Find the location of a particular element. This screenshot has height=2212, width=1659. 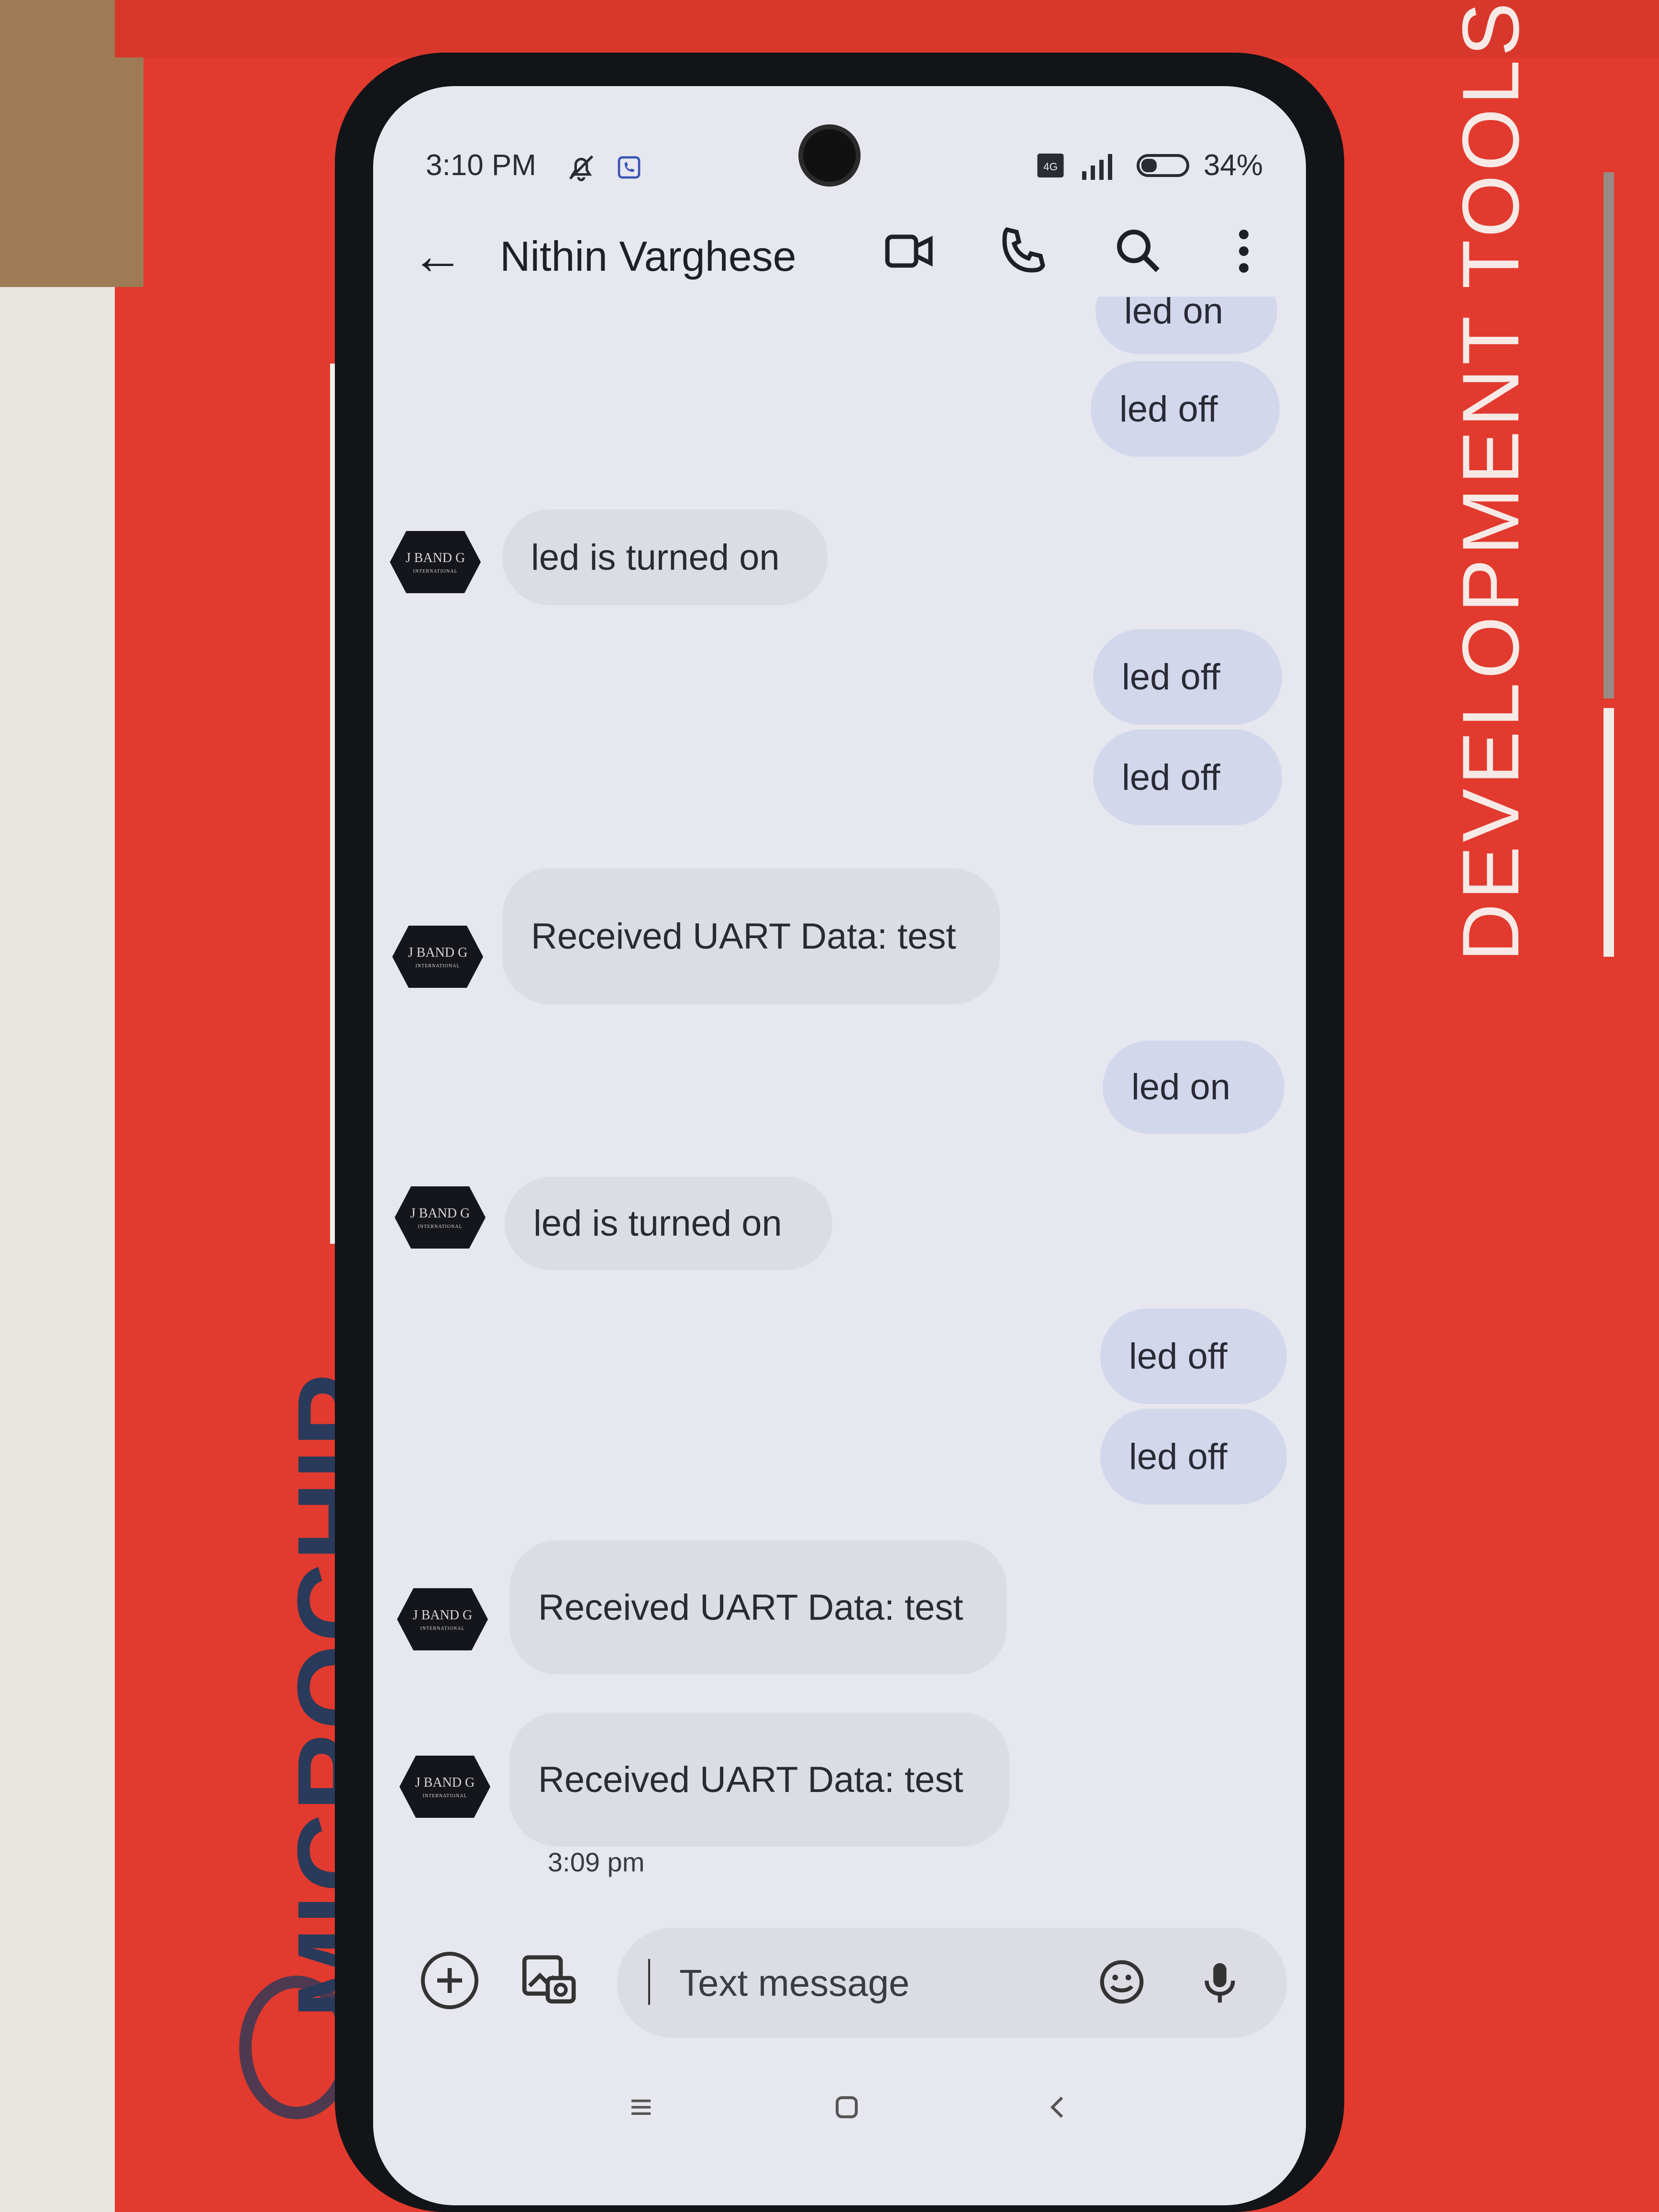

box-stripe-highlight is located at coordinates (1609, 832).